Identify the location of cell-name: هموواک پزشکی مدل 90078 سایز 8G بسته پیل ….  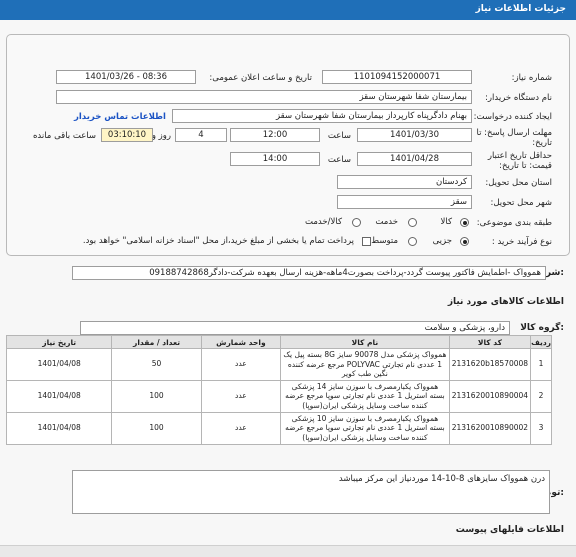
(365, 364).